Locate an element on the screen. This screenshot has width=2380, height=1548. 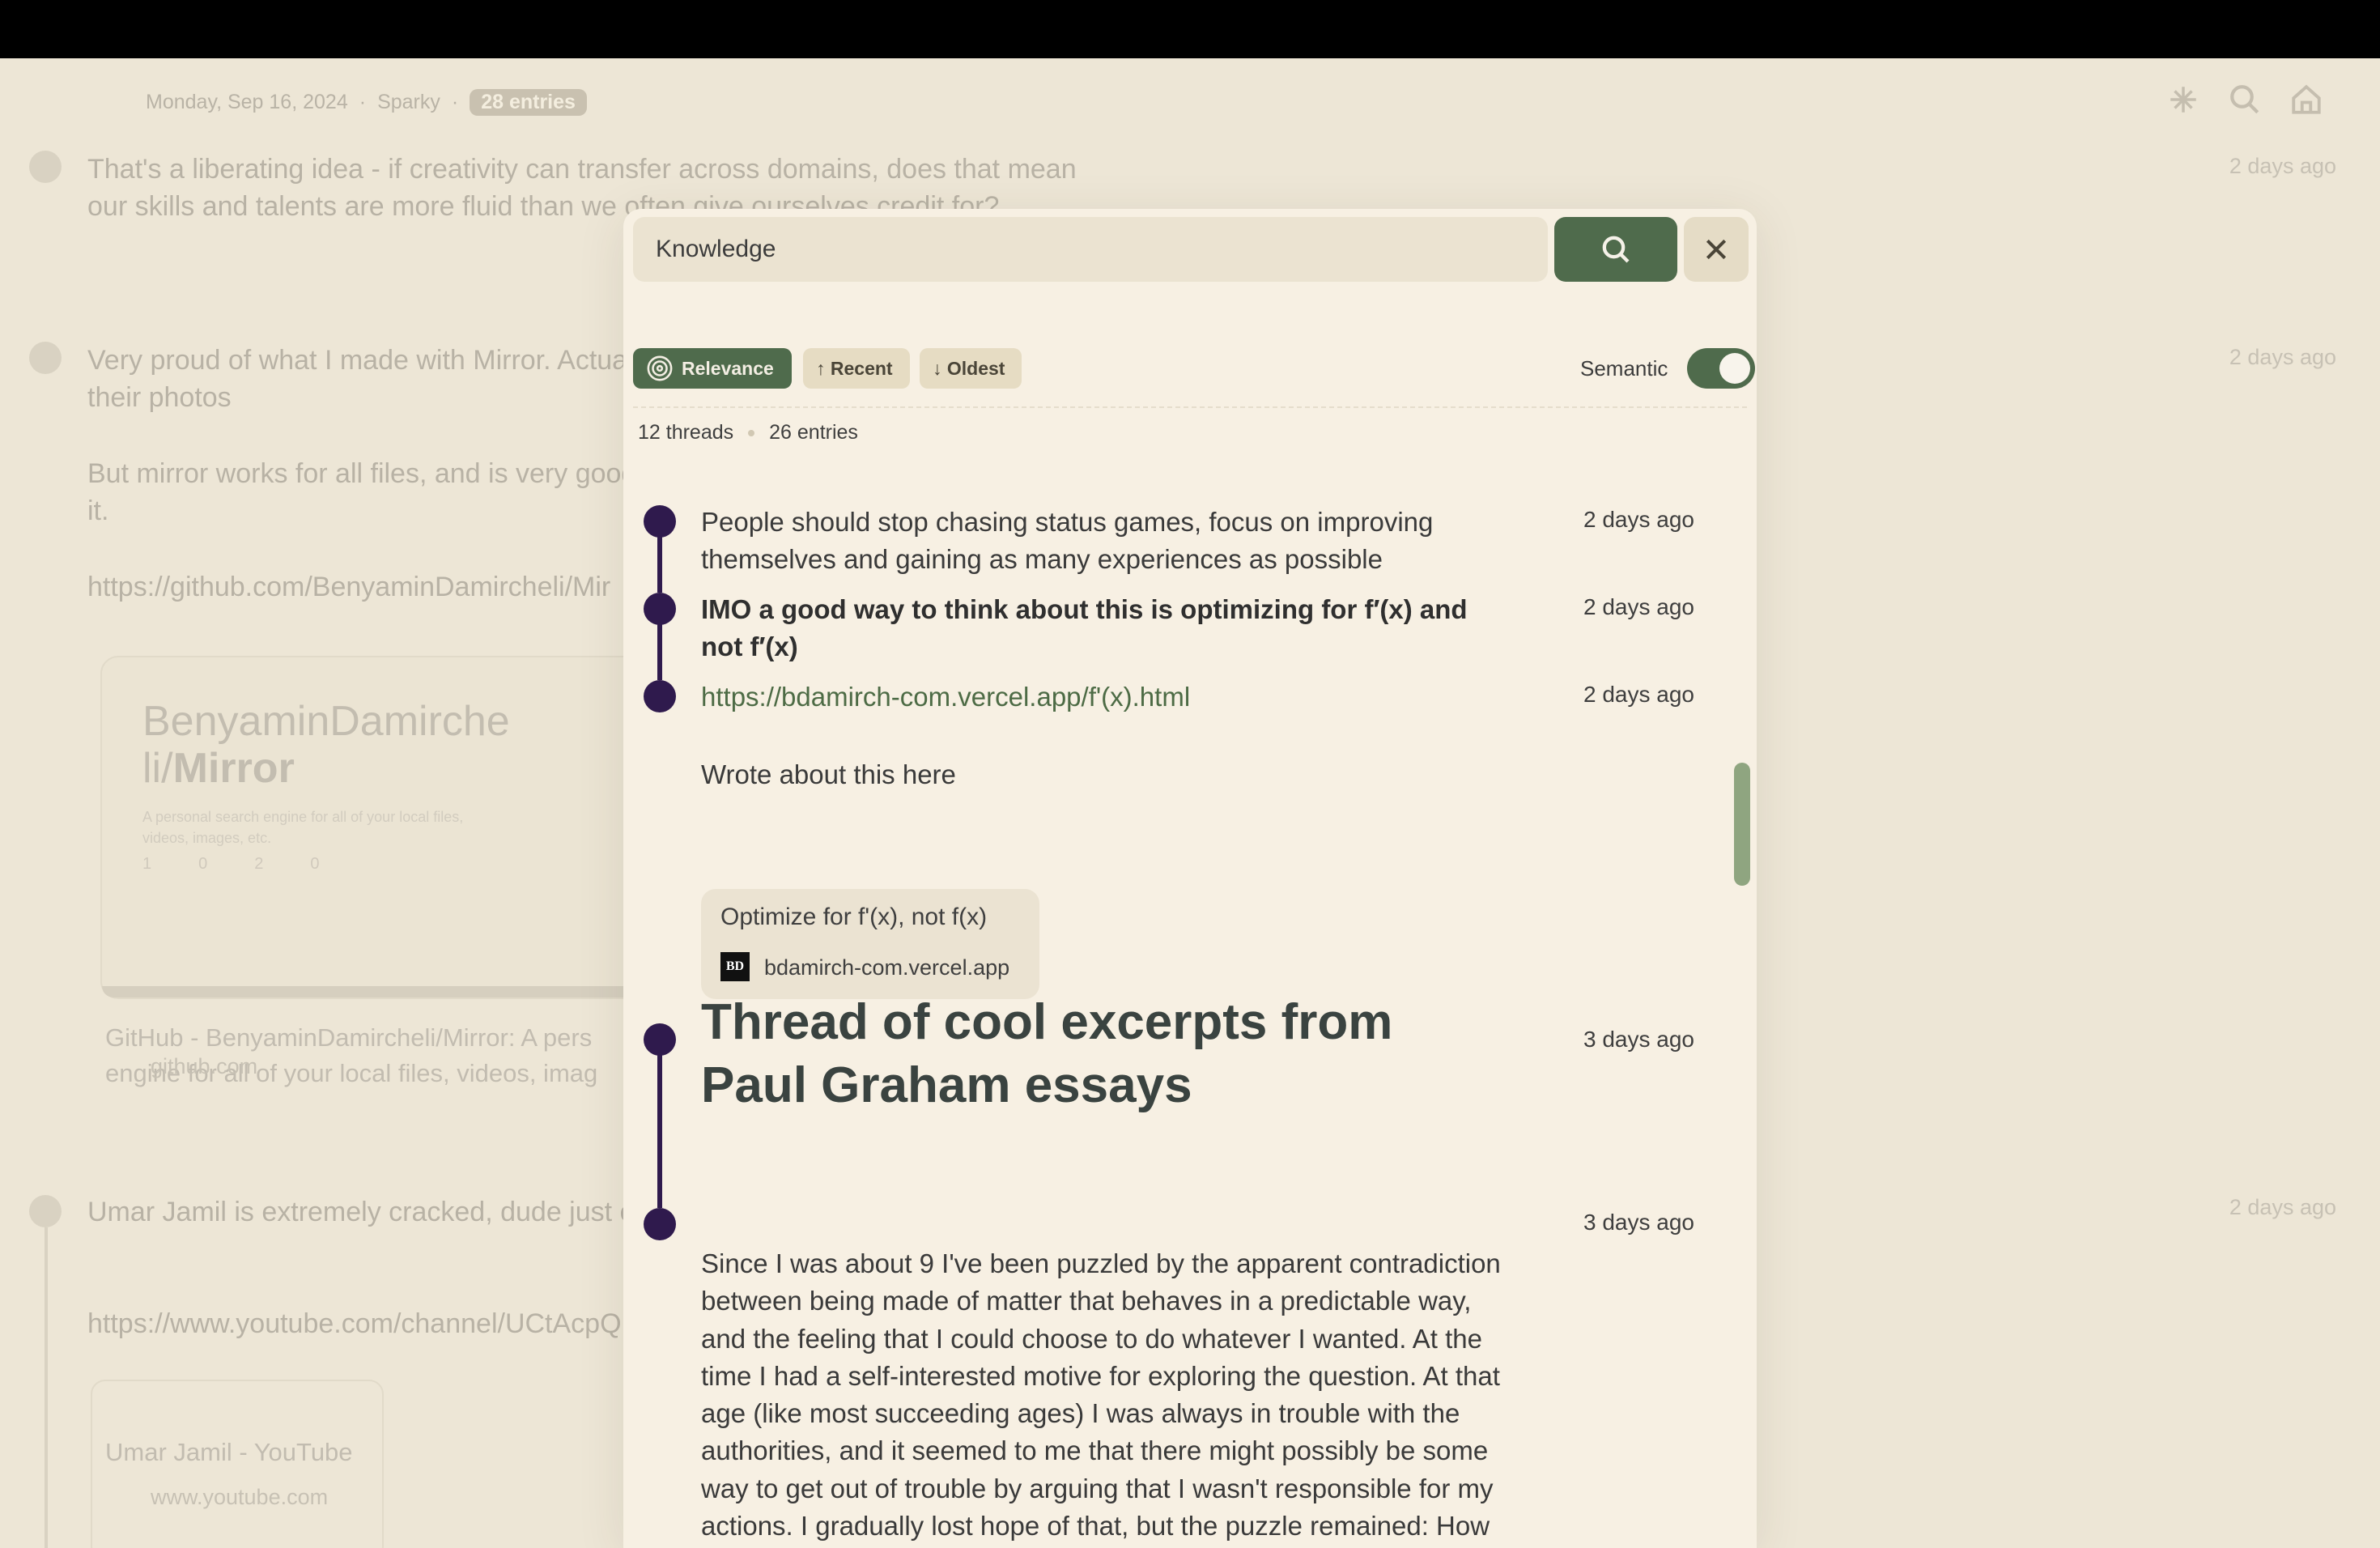
github-domain: github.com is located at coordinates (204, 1066).